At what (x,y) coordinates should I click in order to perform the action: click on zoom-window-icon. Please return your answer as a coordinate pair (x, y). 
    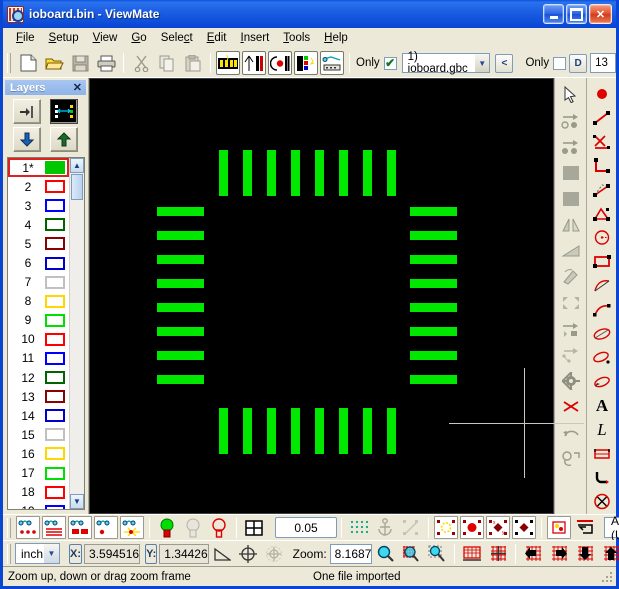
    Looking at the image, I should click on (472, 553).